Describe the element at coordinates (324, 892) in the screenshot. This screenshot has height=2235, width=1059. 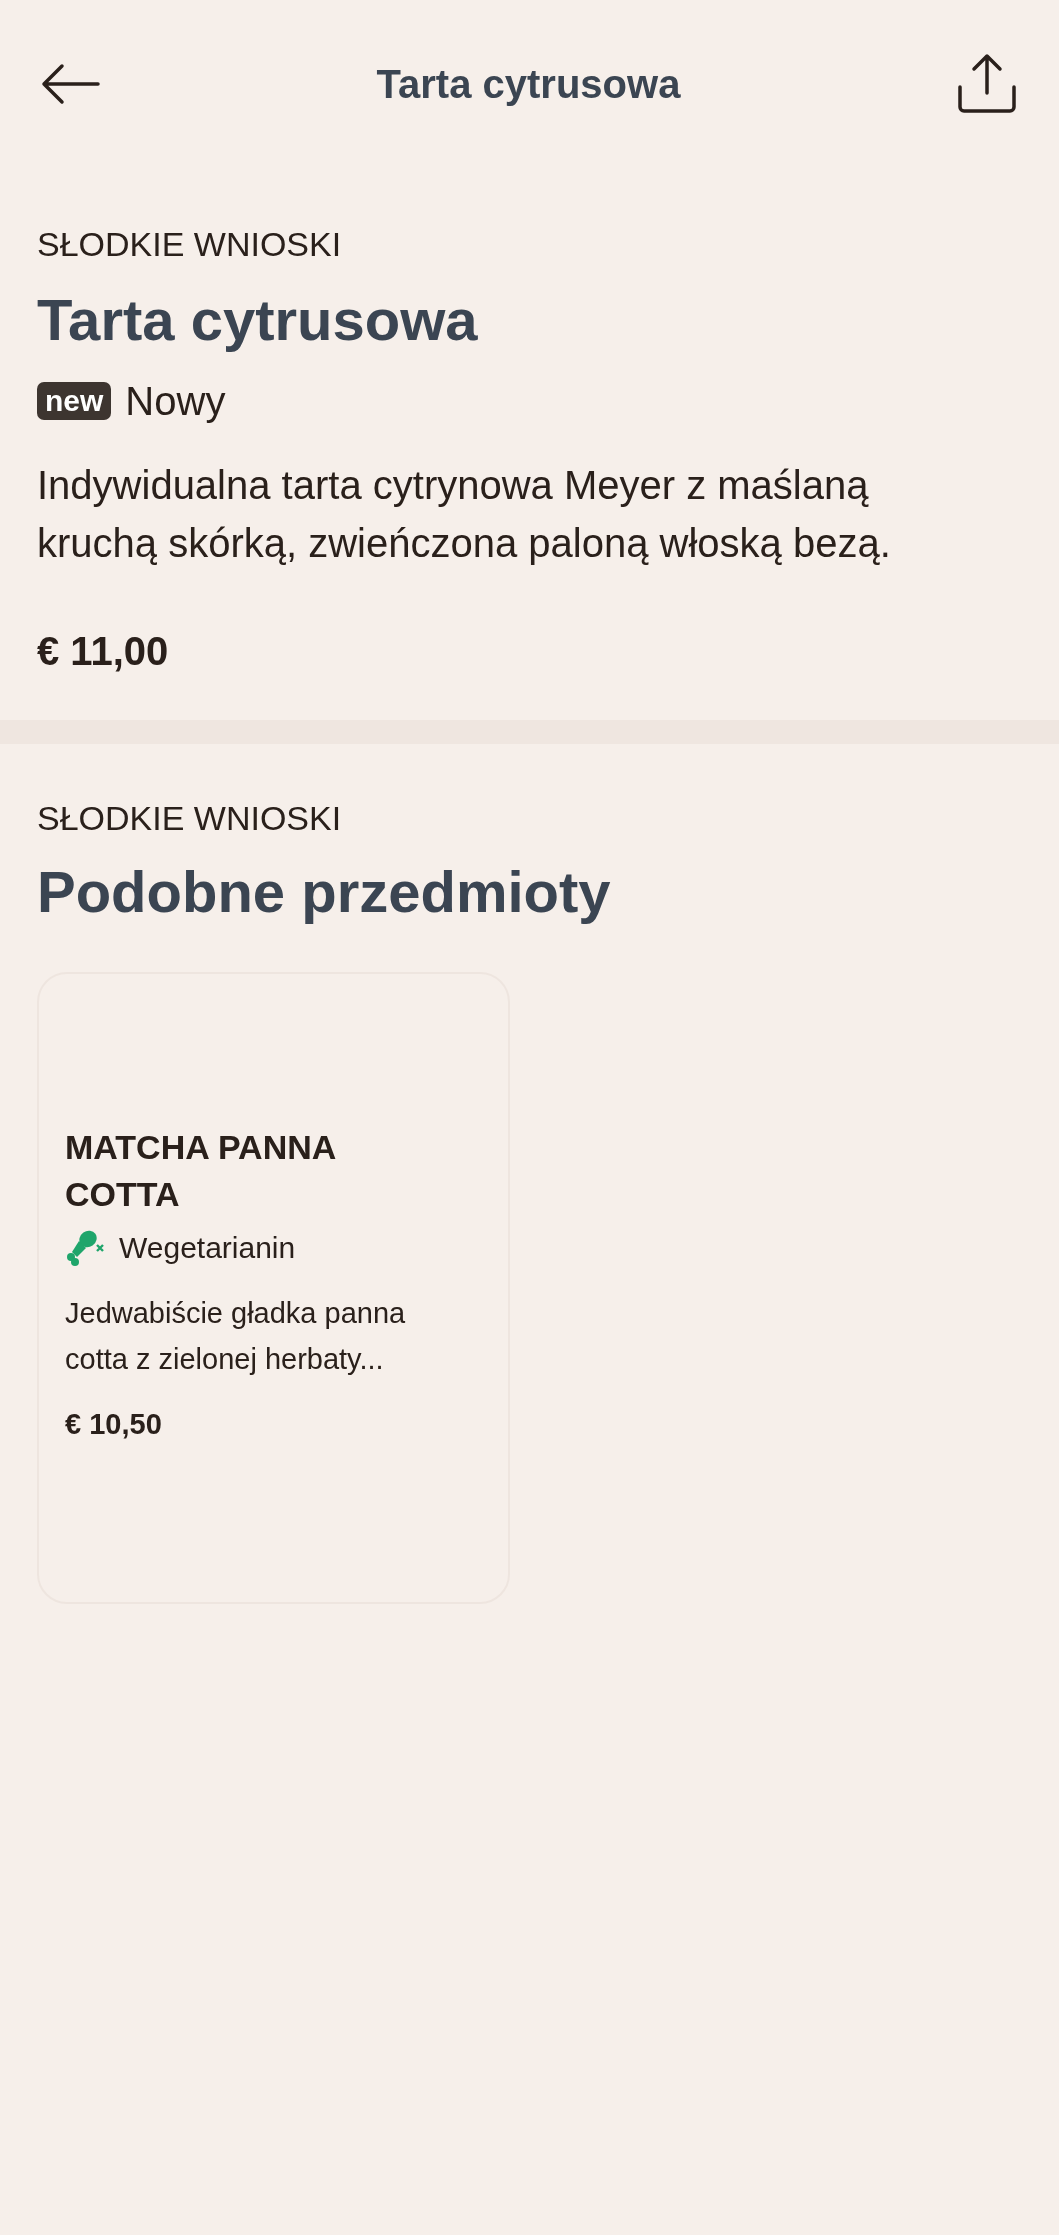
I see `section-title: Podobne przedmioty` at that location.